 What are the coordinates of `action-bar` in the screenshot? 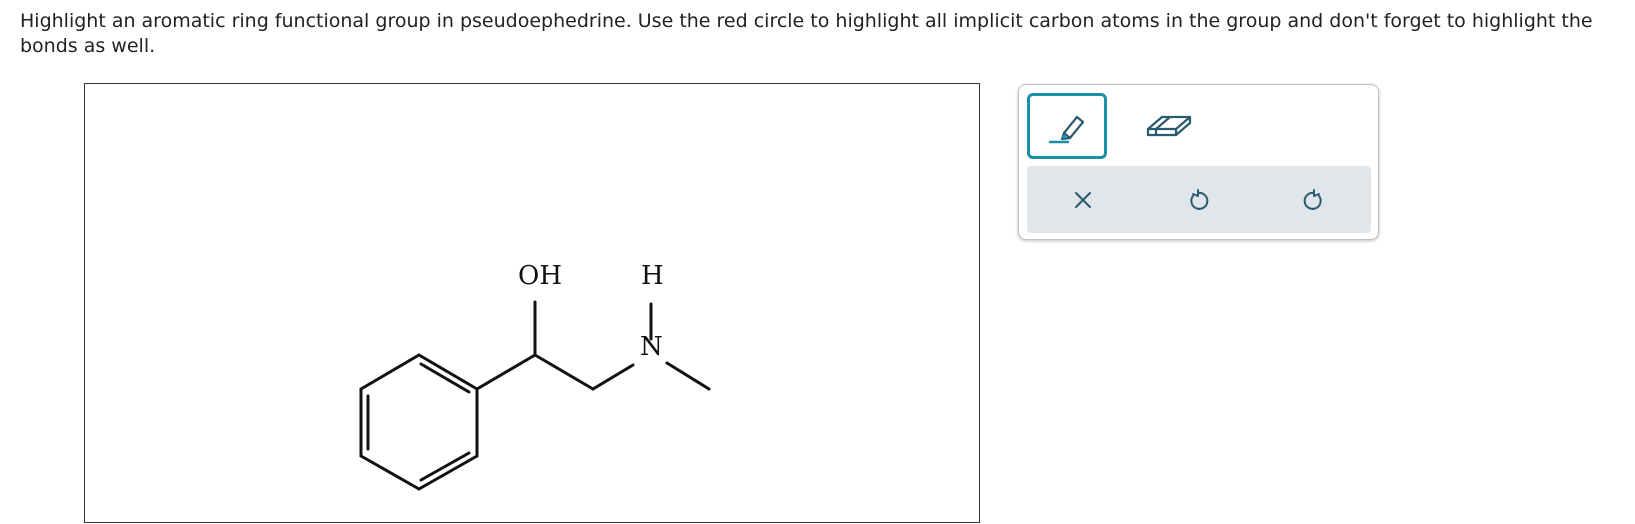 It's located at (1199, 199).